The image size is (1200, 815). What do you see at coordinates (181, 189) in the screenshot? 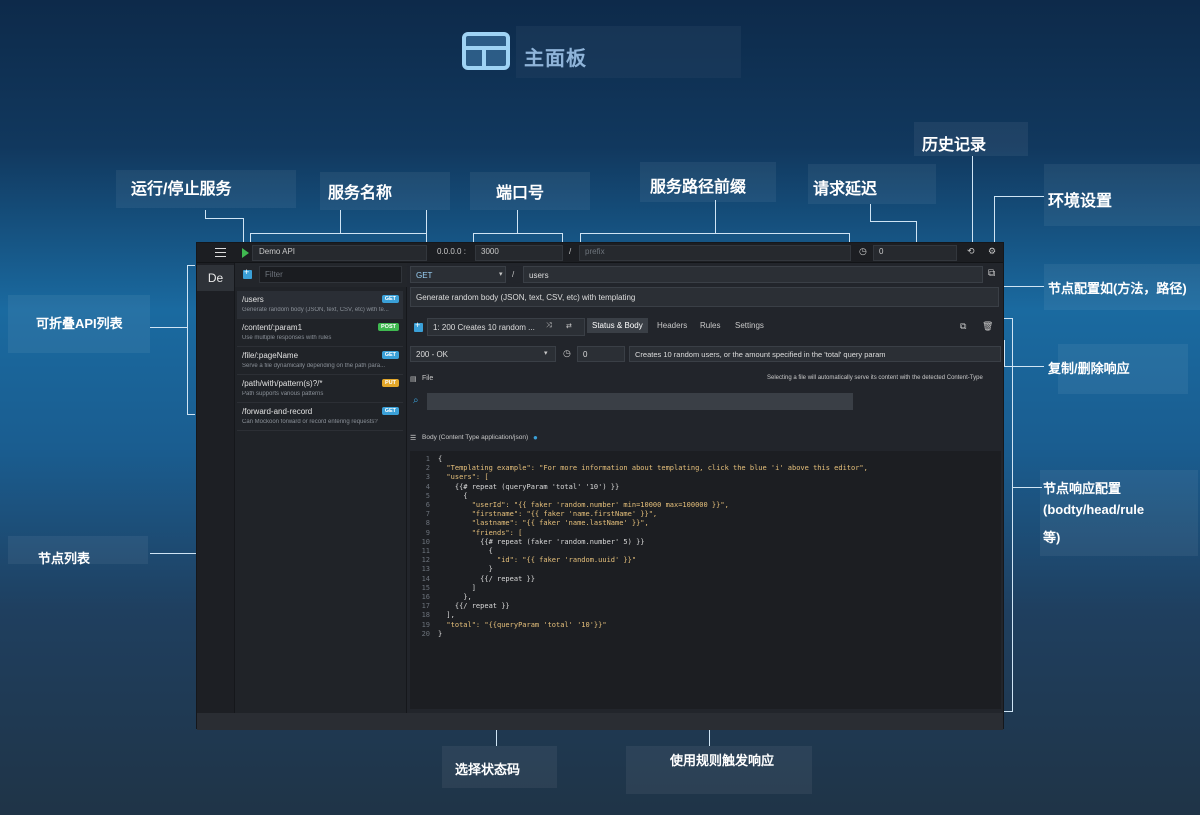
I see `annotation-run-stop: 运行/停止服务` at bounding box center [181, 189].